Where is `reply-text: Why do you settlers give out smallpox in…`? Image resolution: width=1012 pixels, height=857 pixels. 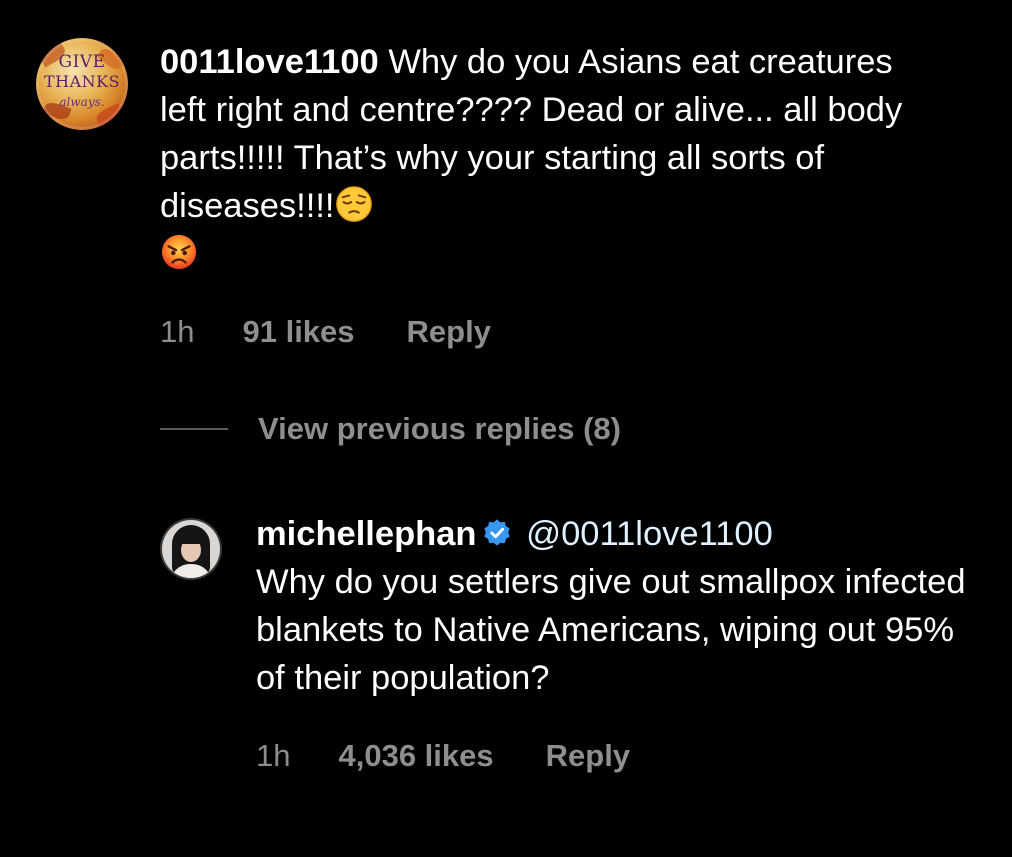 reply-text: Why do you settlers give out smallpox in… is located at coordinates (611, 630).